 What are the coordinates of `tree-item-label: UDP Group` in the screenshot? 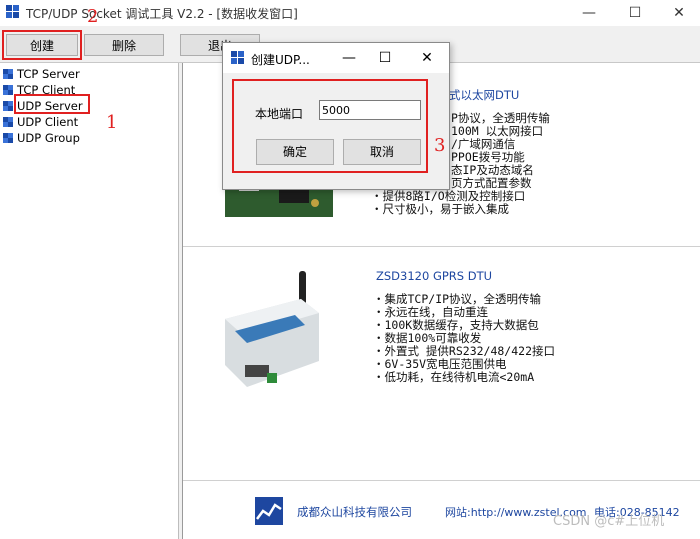 It's located at (48, 138).